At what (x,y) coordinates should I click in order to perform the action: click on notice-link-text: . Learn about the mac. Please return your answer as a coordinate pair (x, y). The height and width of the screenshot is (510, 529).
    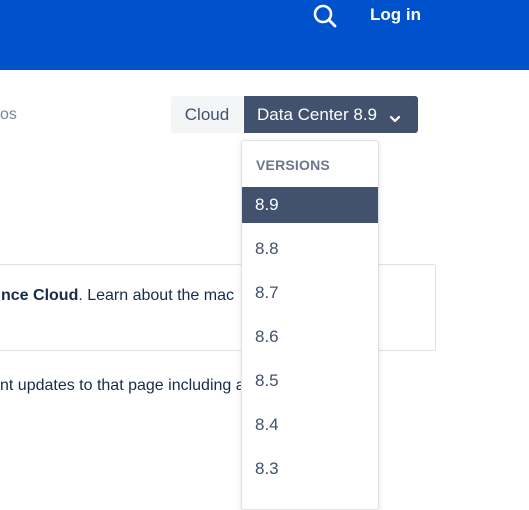
    Looking at the image, I should click on (156, 295).